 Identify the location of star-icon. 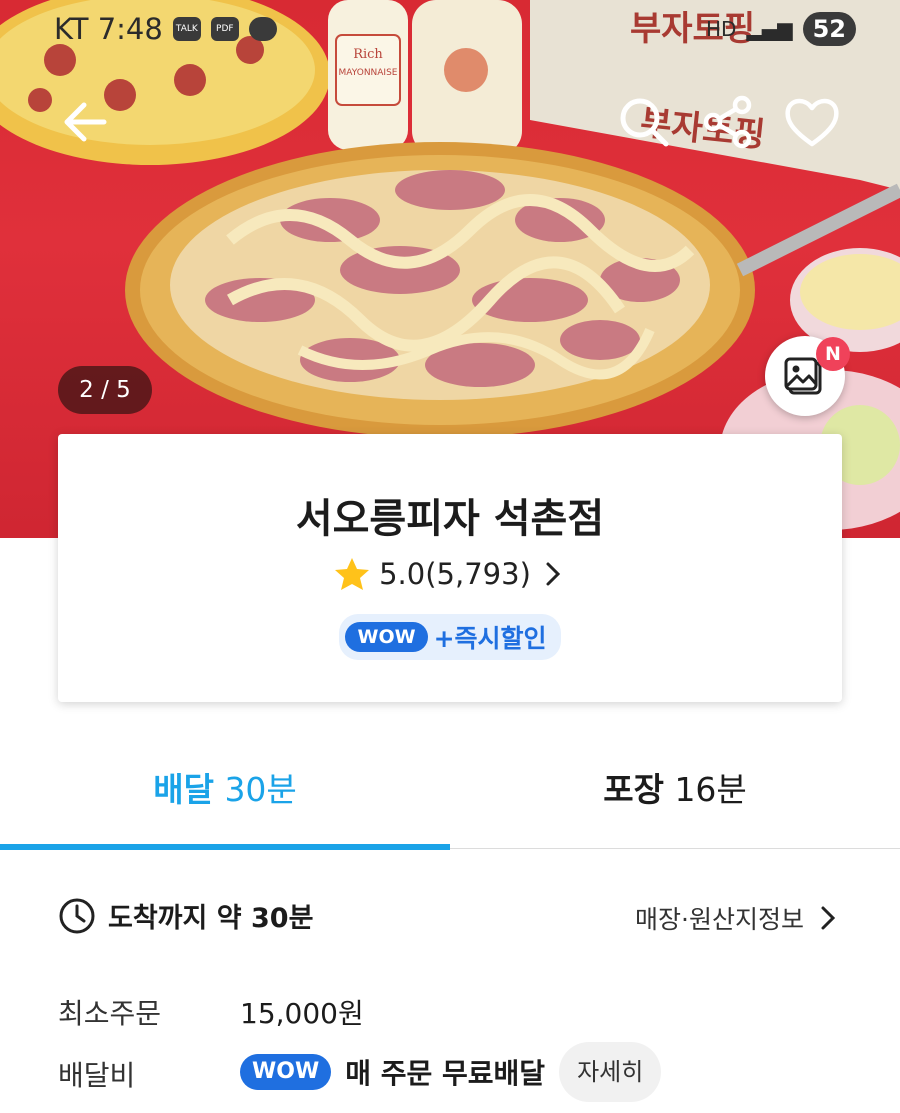
(352, 574).